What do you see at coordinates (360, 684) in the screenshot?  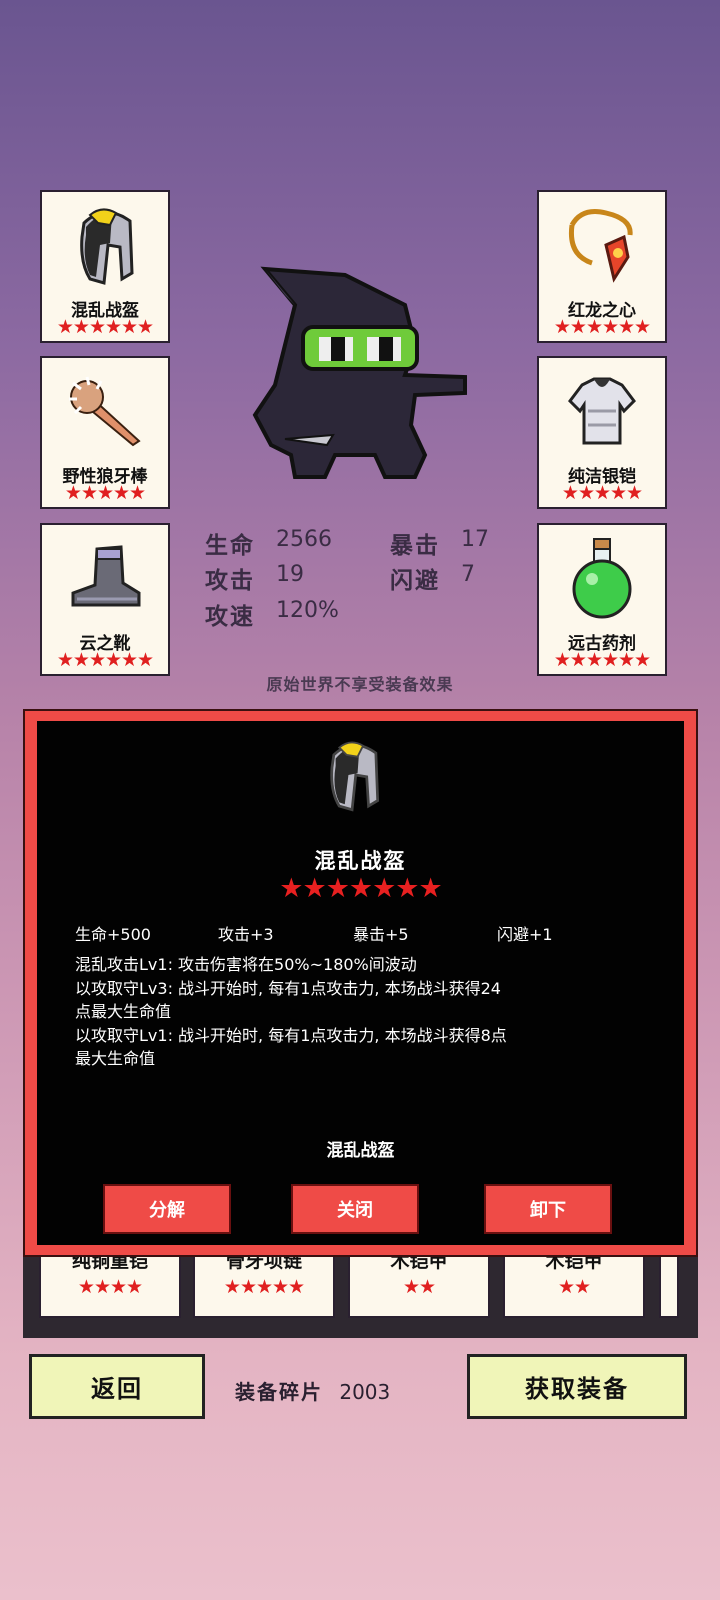 I see `equipment-notice: 原始世界不享受装备效果` at bounding box center [360, 684].